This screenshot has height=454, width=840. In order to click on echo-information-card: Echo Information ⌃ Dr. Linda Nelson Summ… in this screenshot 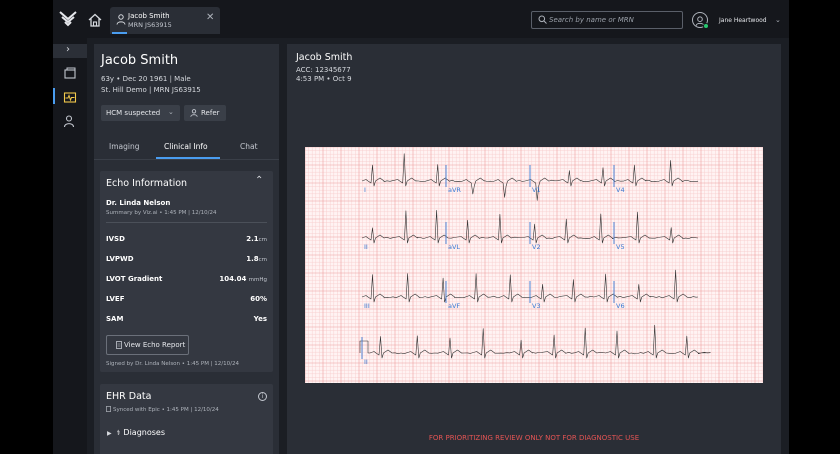, I will do `click(186, 271)`.